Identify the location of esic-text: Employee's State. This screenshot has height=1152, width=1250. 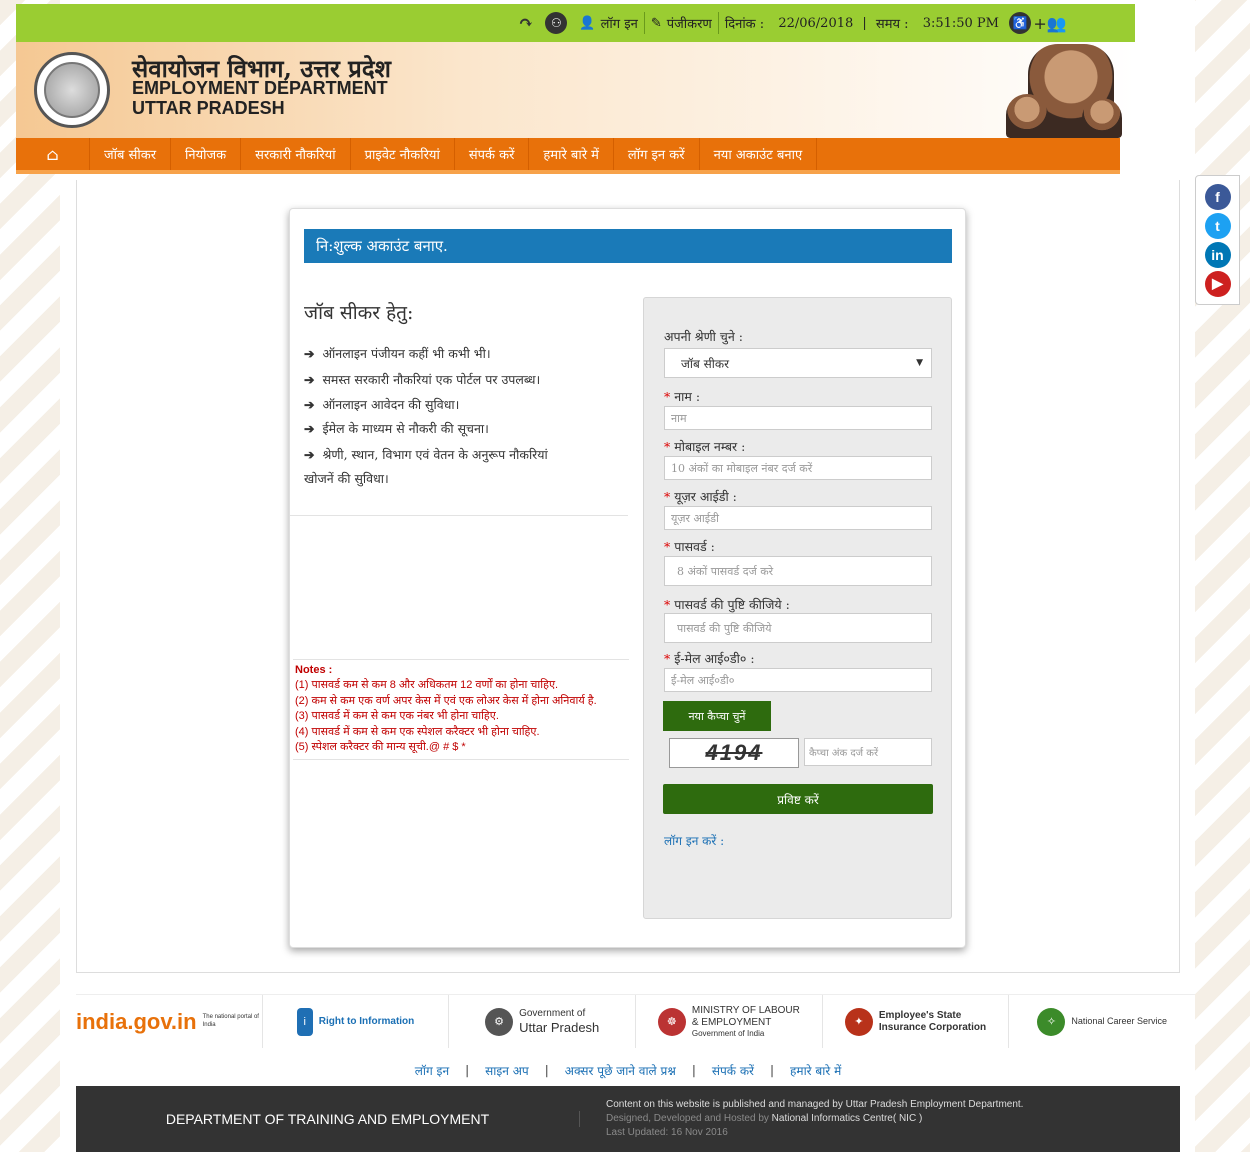
(920, 1015).